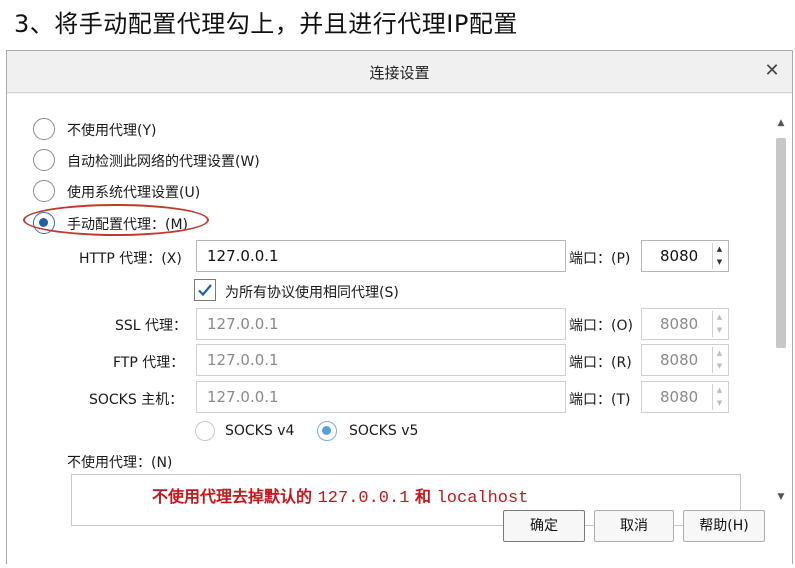  Describe the element at coordinates (724, 526) in the screenshot. I see `help-button: 帮助(H)` at that location.